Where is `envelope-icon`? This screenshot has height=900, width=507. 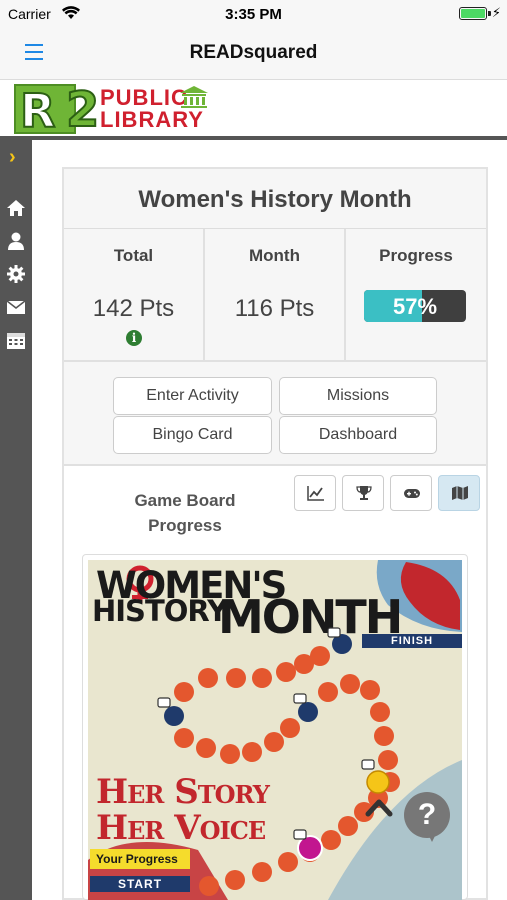
envelope-icon is located at coordinates (16, 307).